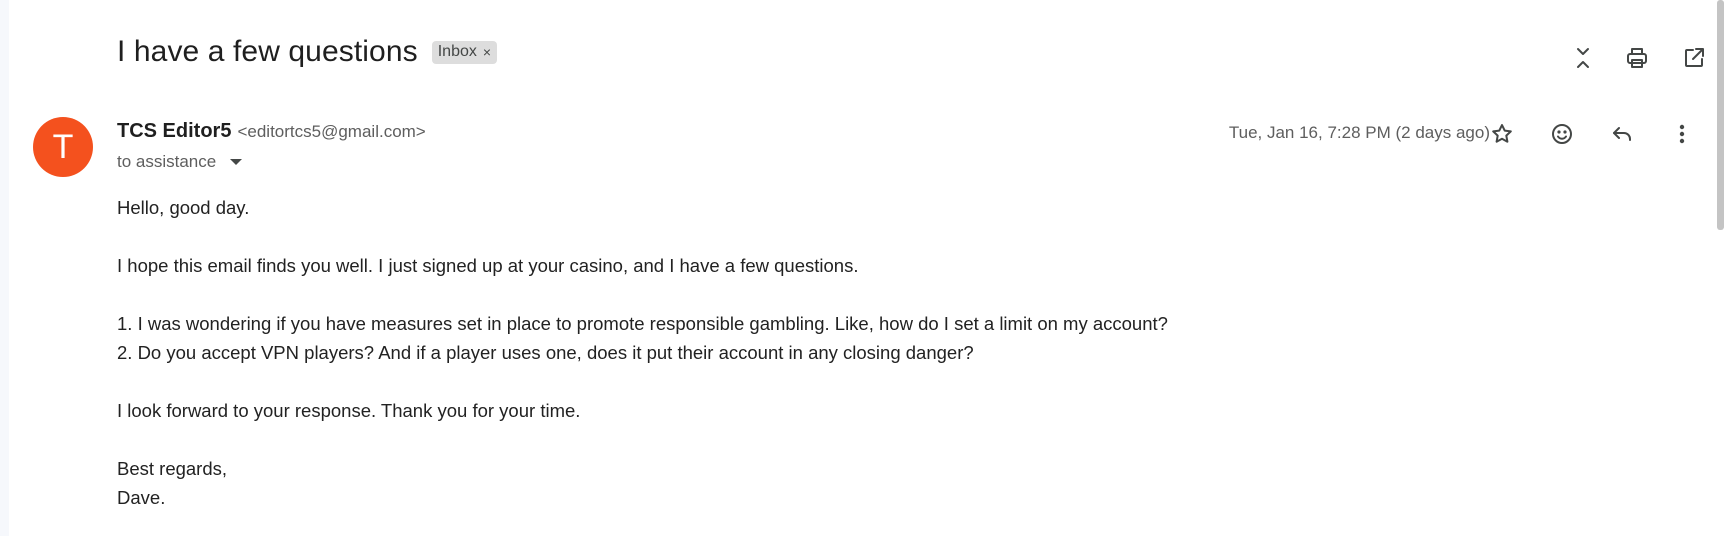 This screenshot has height=536, width=1724. I want to click on inbox-label-chip: Inbox ×, so click(464, 52).